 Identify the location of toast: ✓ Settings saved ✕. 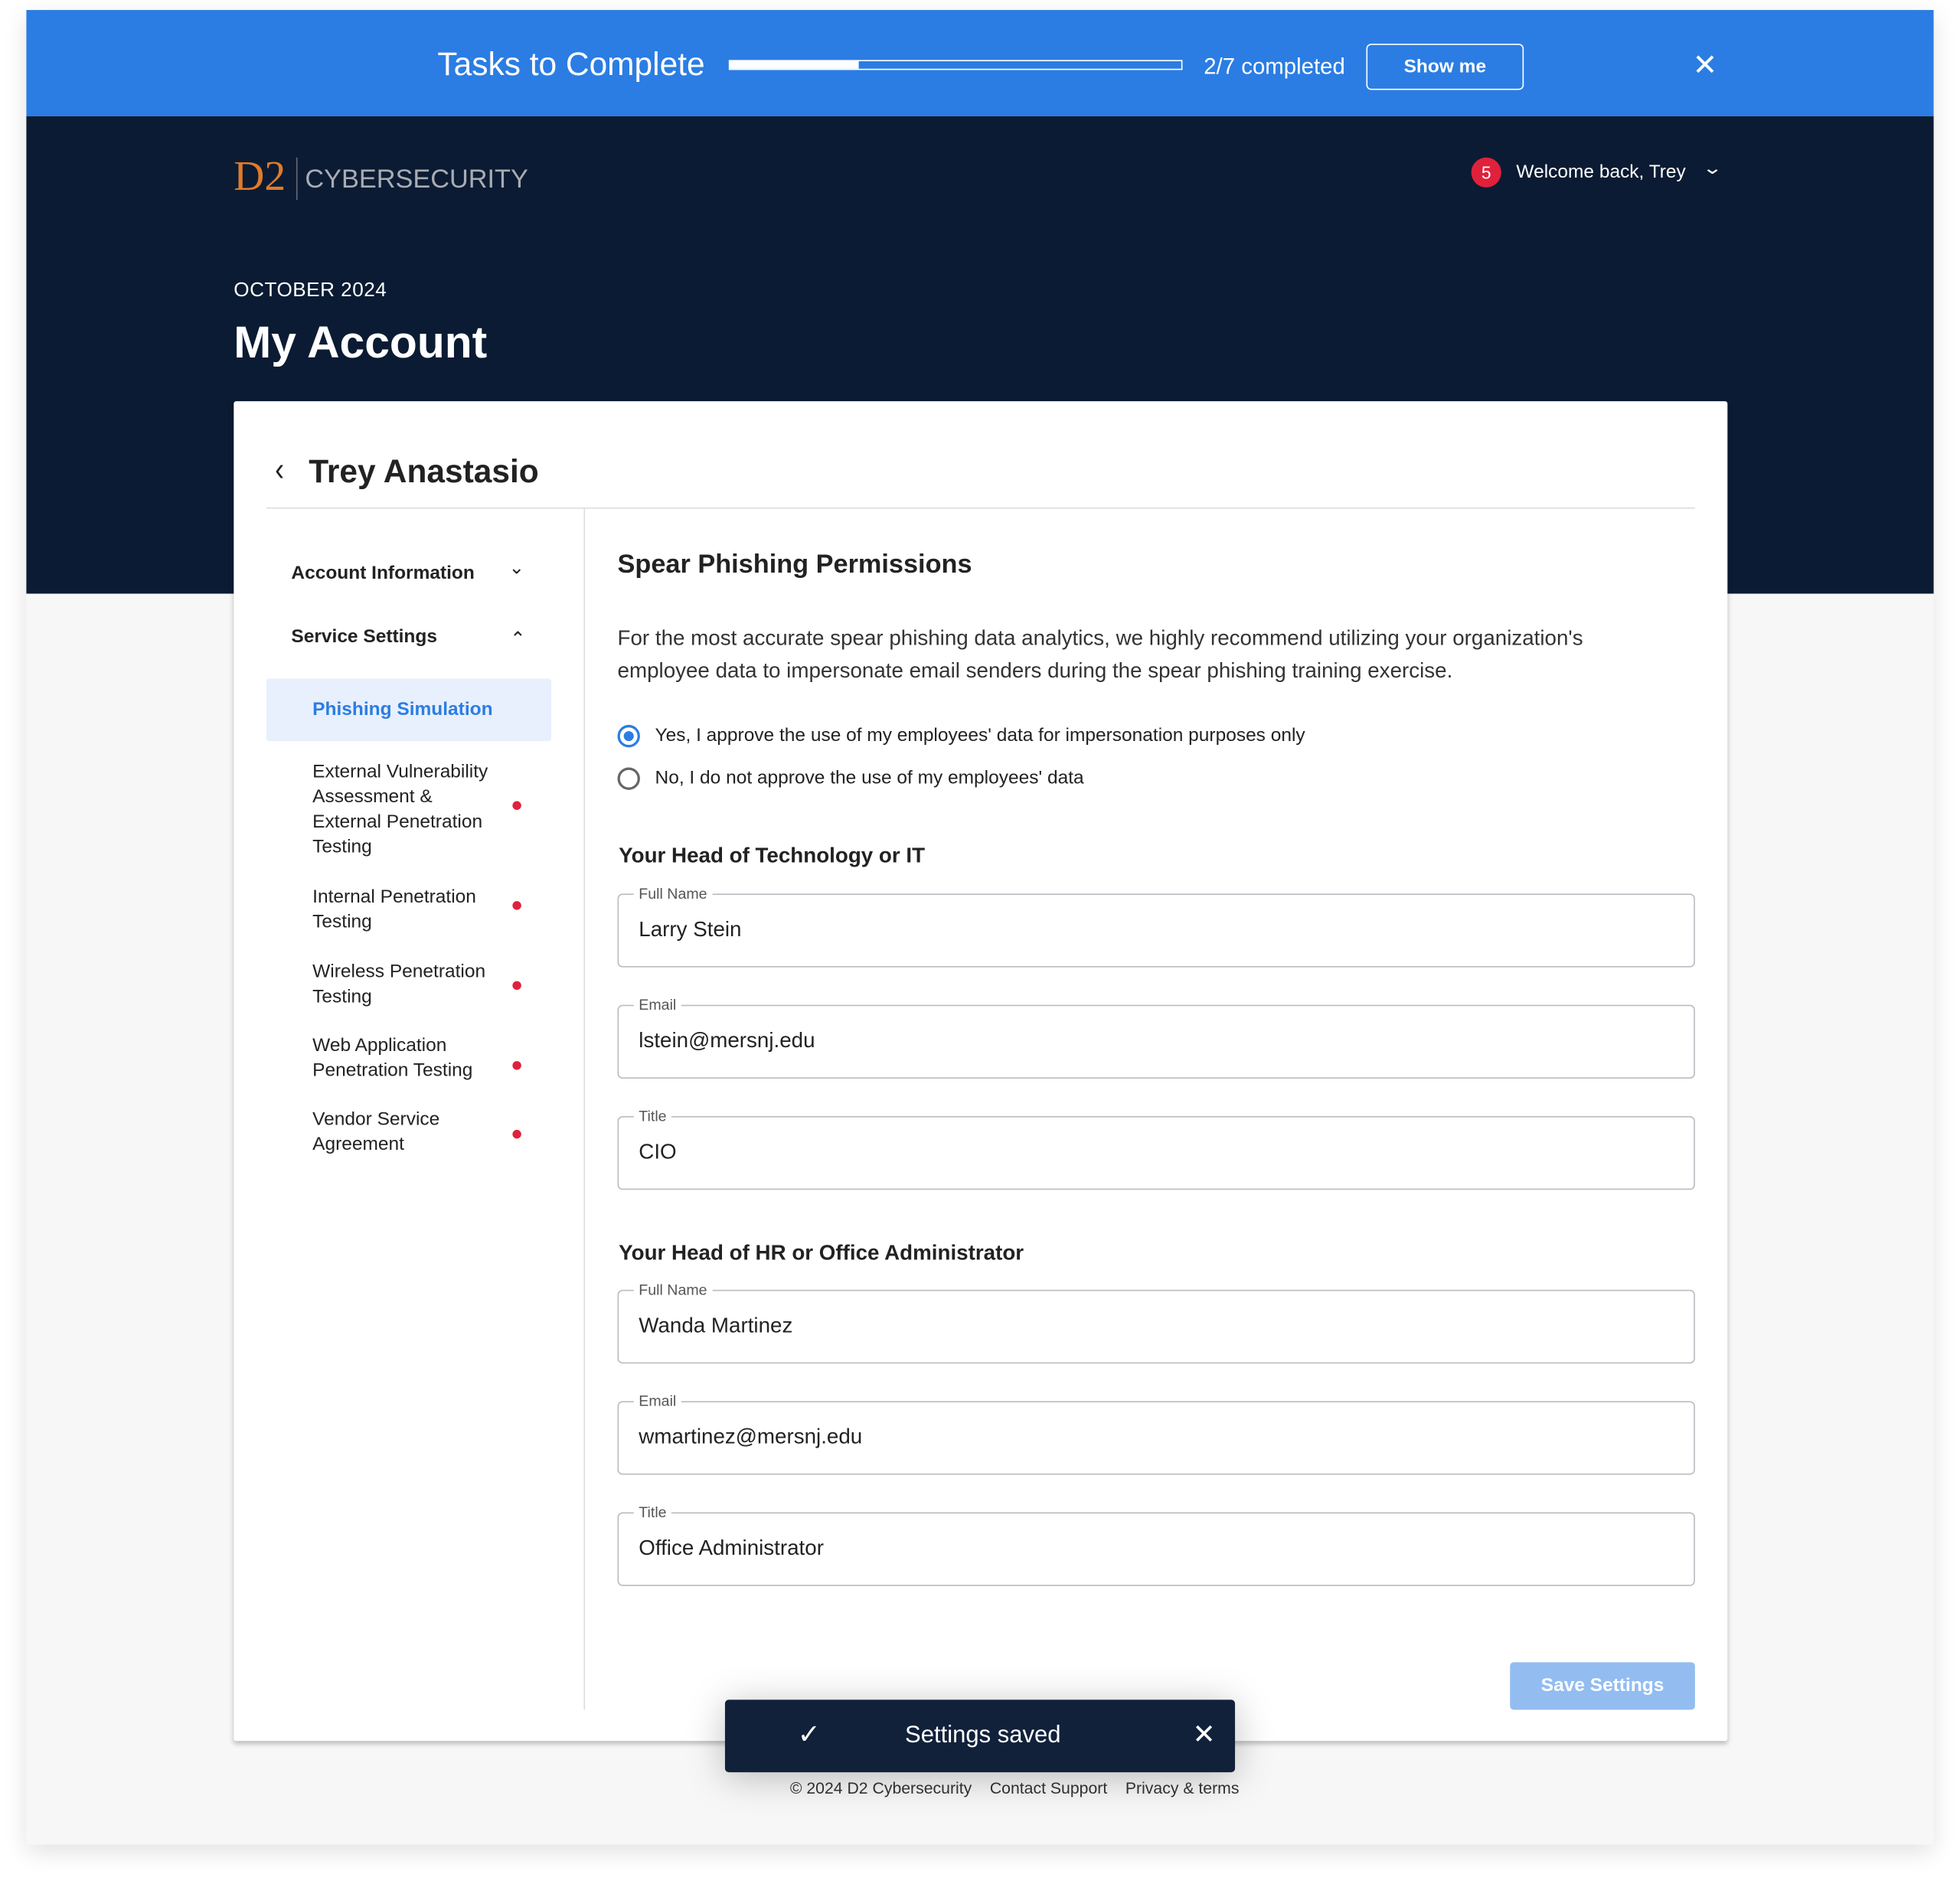
(980, 1736).